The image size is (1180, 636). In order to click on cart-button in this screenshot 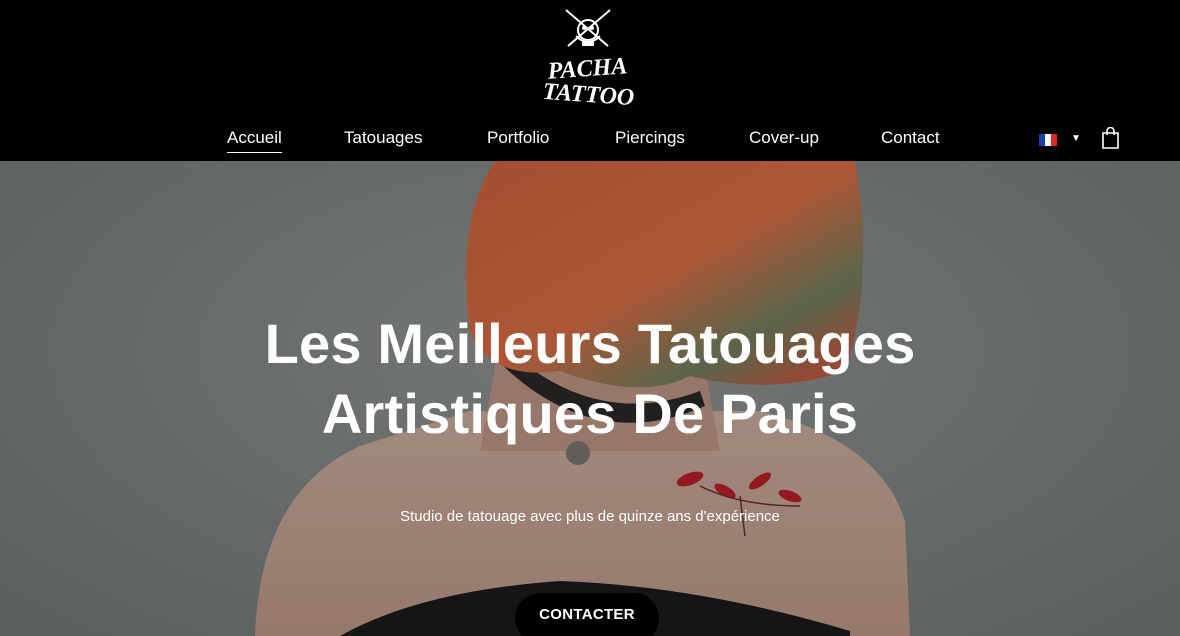, I will do `click(1110, 137)`.